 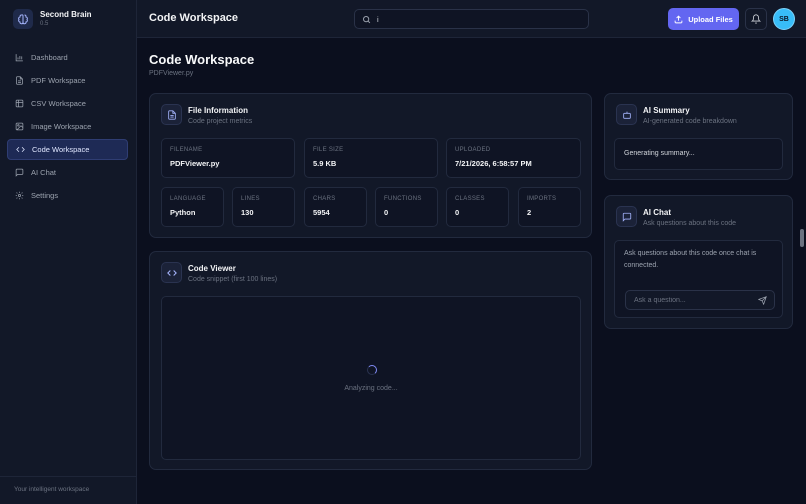 I want to click on bar-chart-icon, so click(x=19, y=58).